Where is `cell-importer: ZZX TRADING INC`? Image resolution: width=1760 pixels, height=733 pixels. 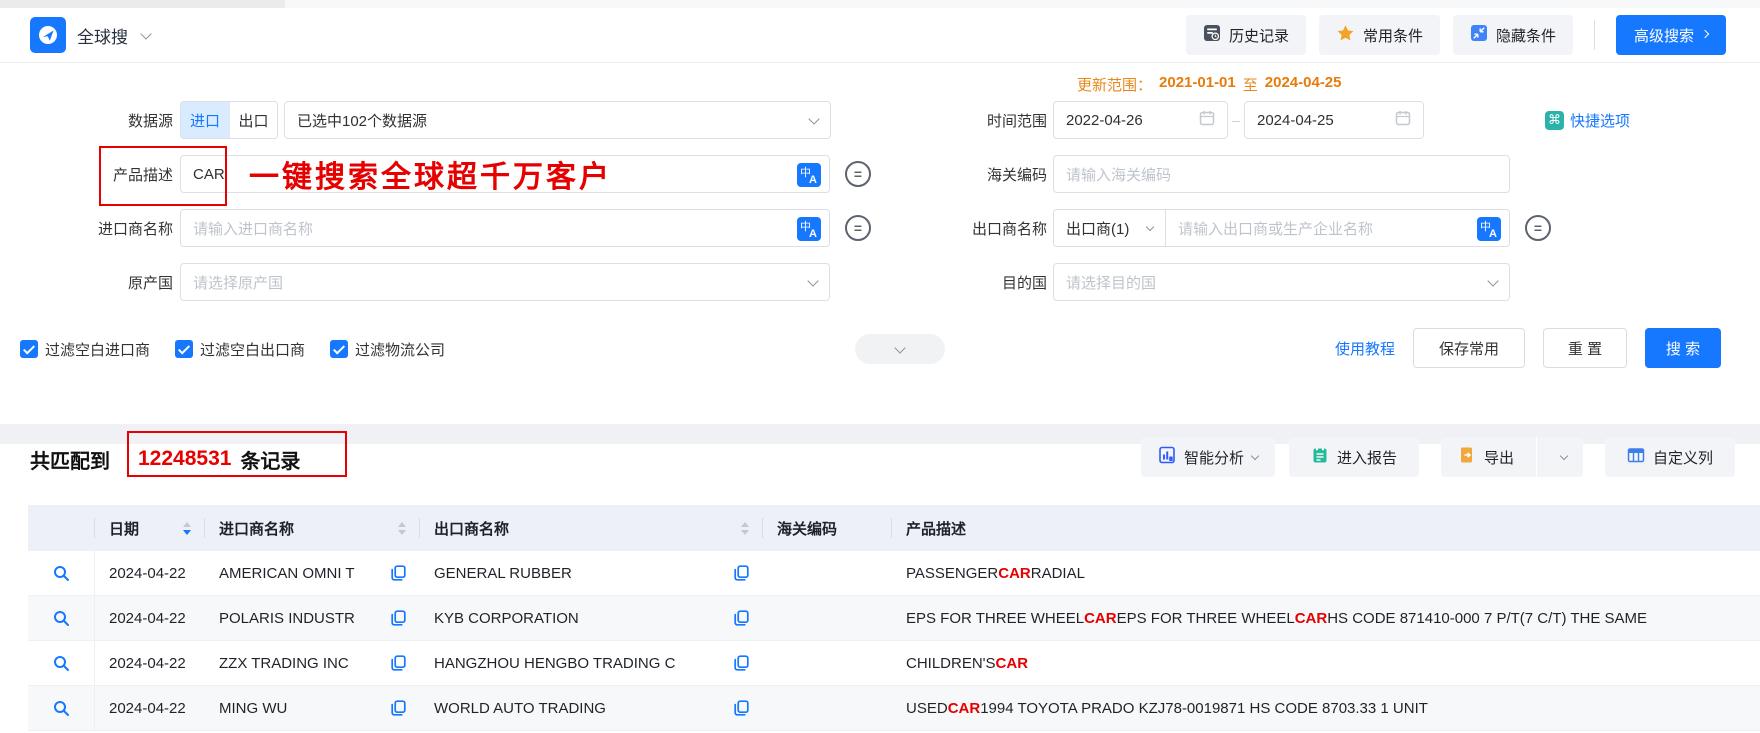 cell-importer: ZZX TRADING INC is located at coordinates (312, 663).